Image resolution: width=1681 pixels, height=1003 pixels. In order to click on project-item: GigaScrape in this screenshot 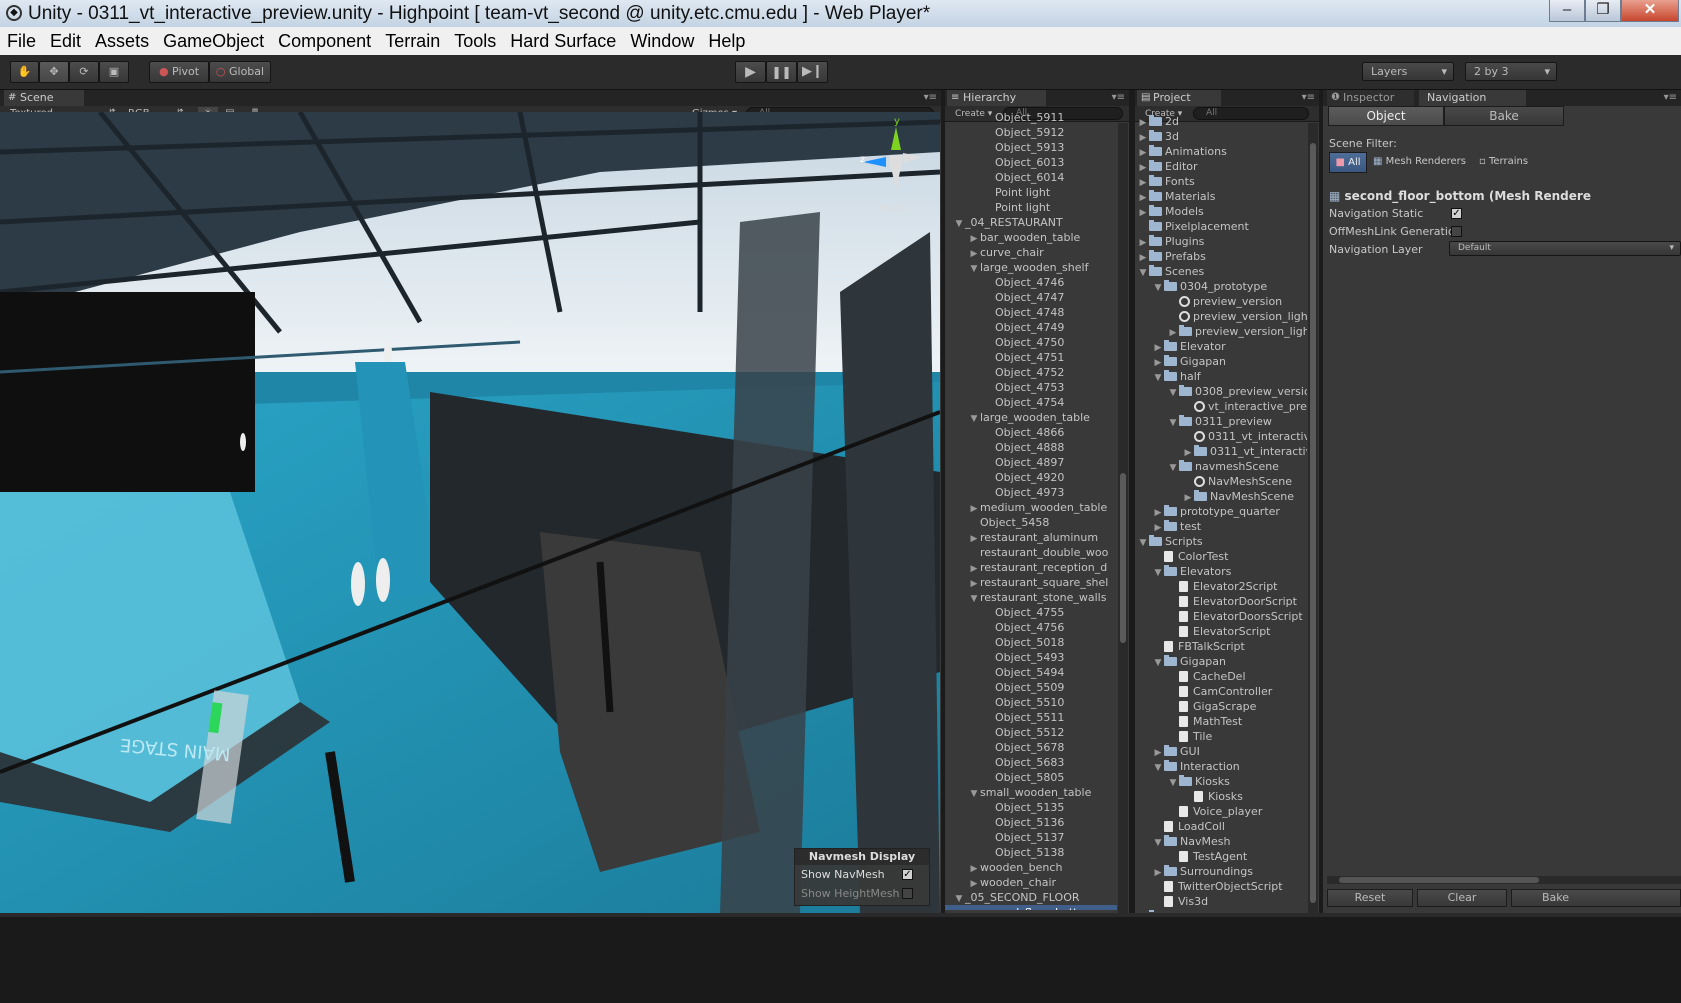, I will do `click(1221, 706)`.